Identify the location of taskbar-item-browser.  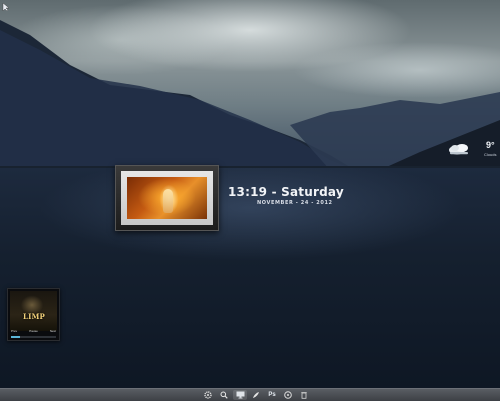
(256, 395).